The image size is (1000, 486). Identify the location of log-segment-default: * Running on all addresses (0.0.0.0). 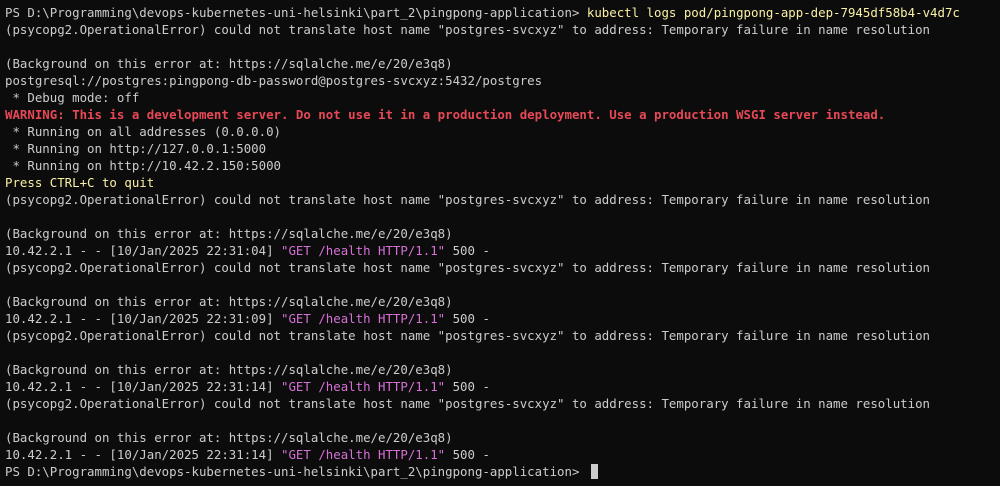
(143, 131).